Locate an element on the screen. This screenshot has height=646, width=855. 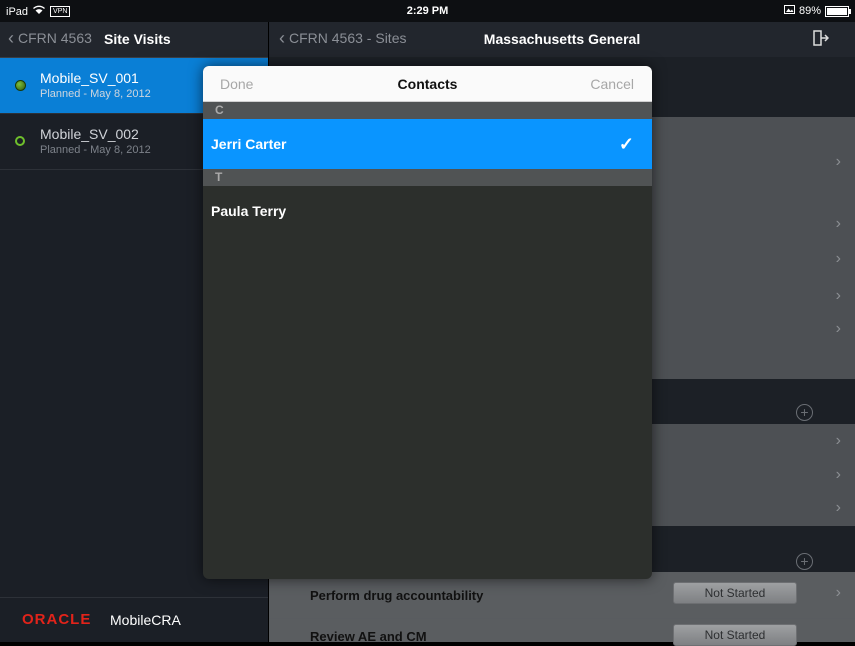
battery-percent: 89% is located at coordinates (809, 11).